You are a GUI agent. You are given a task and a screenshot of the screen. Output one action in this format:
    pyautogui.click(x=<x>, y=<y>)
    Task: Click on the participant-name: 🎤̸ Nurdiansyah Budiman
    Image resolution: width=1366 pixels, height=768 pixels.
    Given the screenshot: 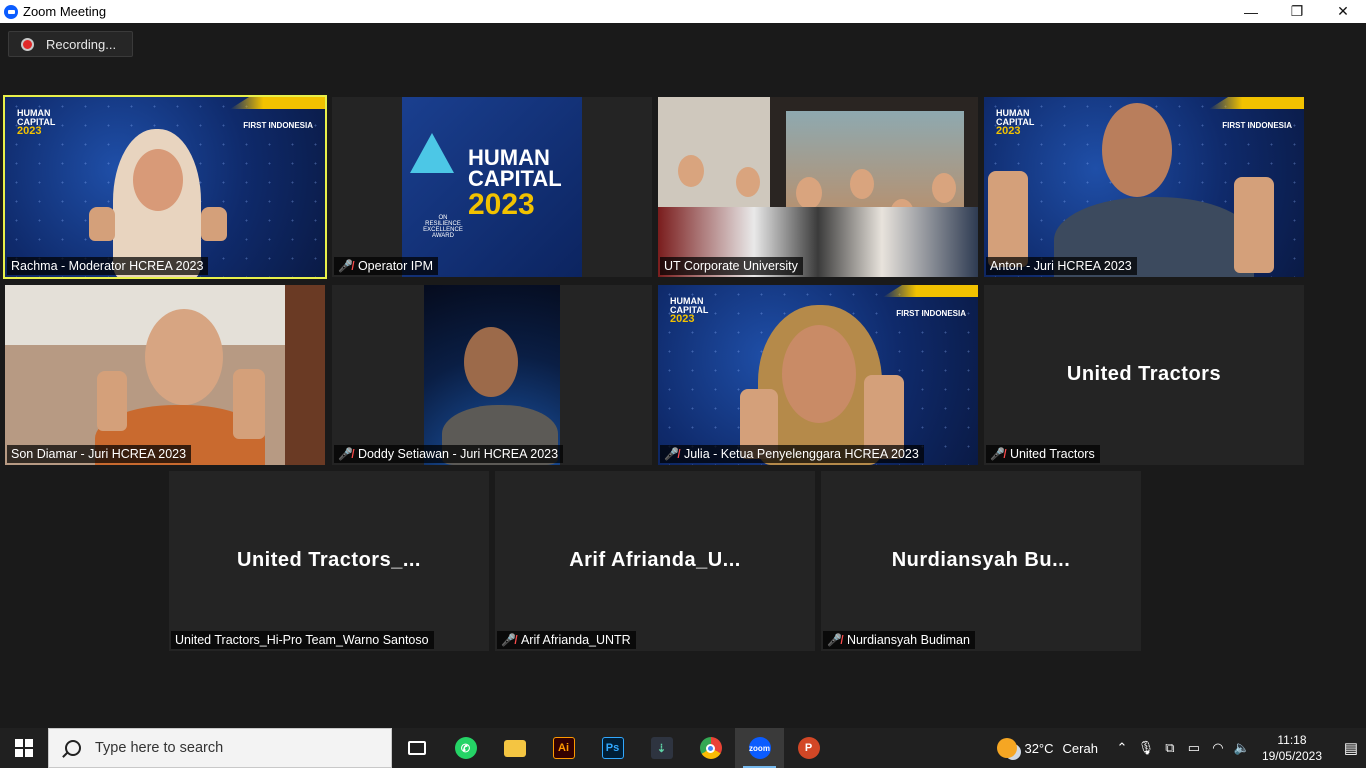 What is the action you would take?
    pyautogui.click(x=899, y=640)
    